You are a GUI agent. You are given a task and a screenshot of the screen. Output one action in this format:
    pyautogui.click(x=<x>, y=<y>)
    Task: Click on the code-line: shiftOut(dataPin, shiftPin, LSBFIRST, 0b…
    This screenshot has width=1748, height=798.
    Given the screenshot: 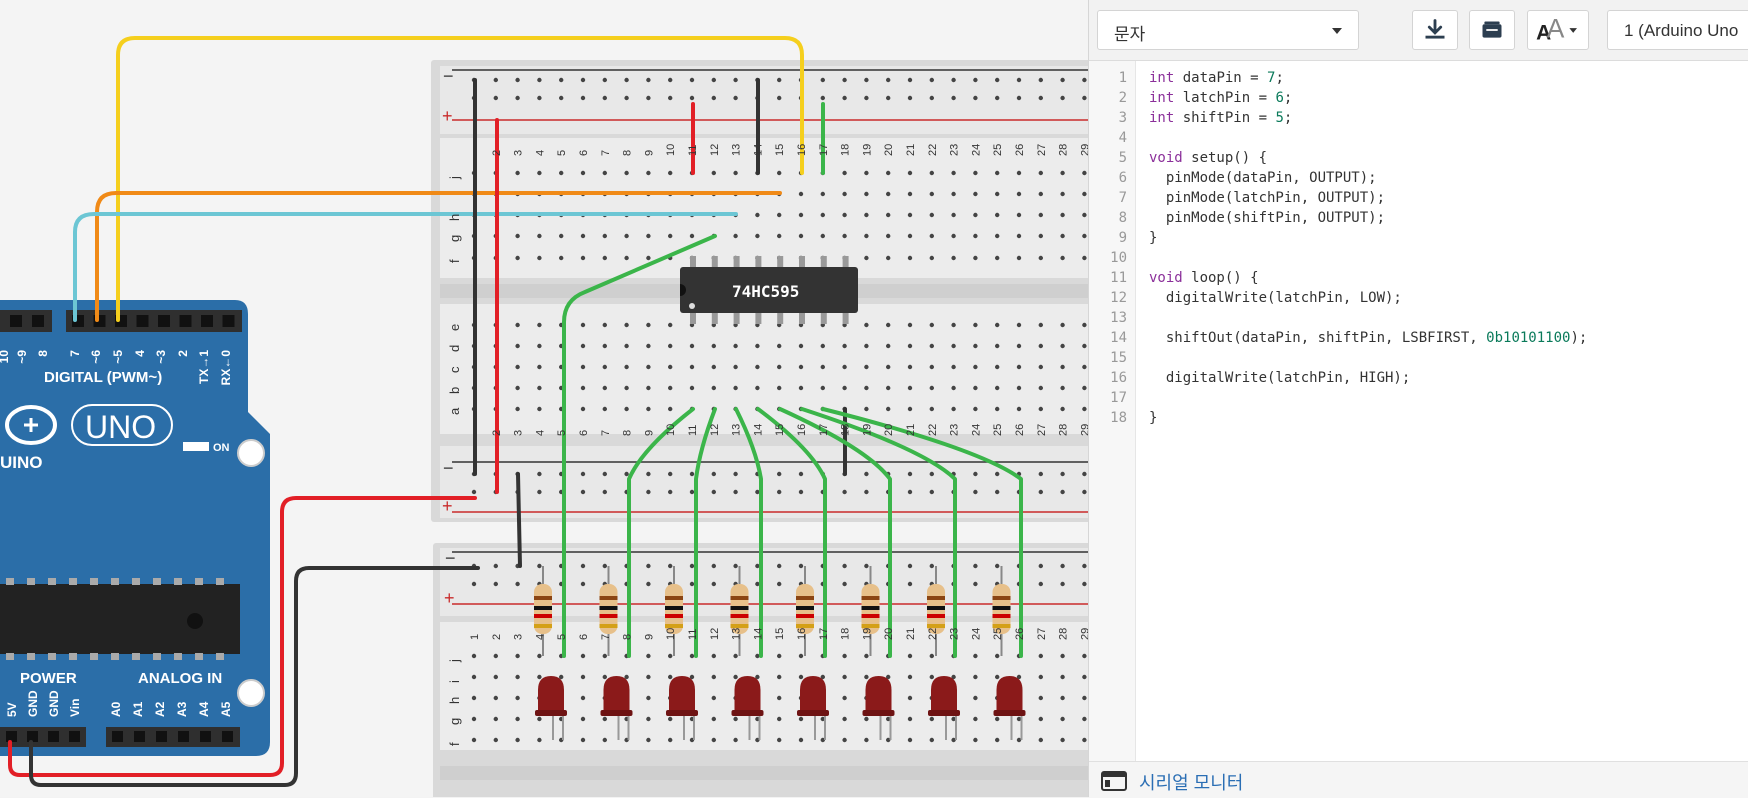 What is the action you would take?
    pyautogui.click(x=1368, y=338)
    